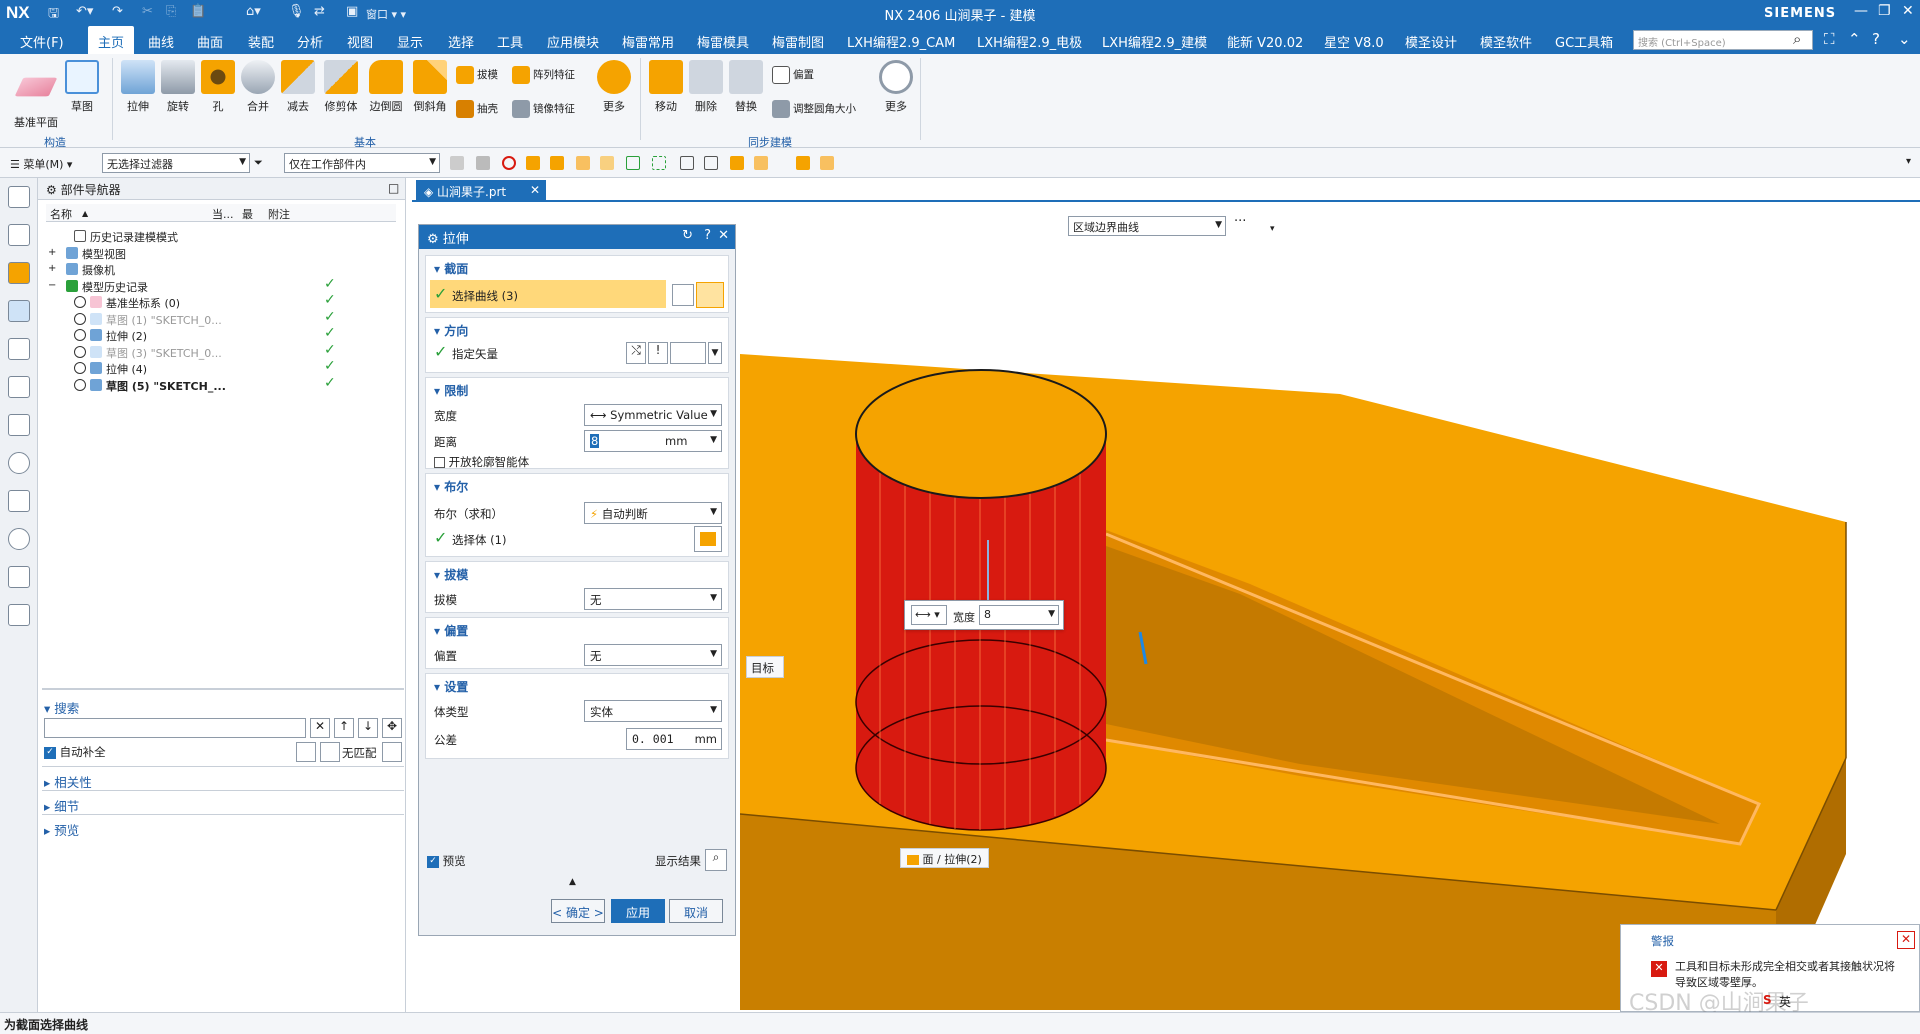 Image resolution: width=1920 pixels, height=1034 pixels. Describe the element at coordinates (535, 190) in the screenshot. I see `close-tab-icon: ✕` at that location.